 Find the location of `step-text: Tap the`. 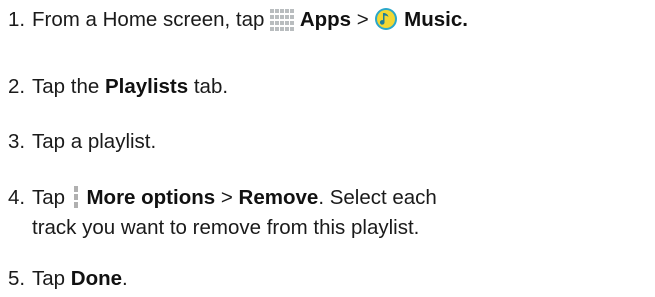

step-text: Tap the is located at coordinates (66, 86).